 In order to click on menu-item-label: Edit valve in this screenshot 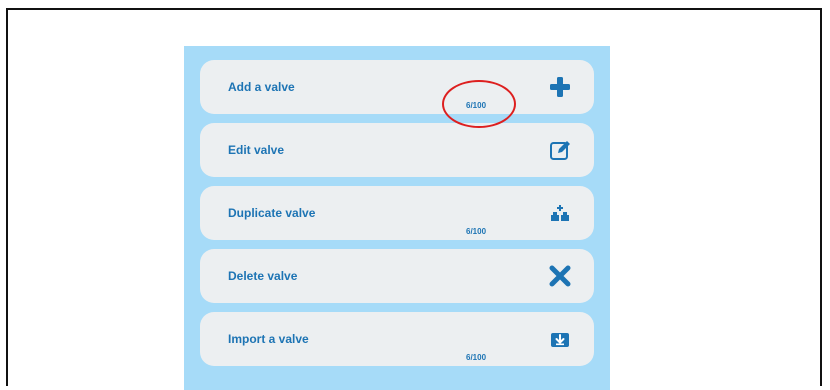, I will do `click(256, 150)`.